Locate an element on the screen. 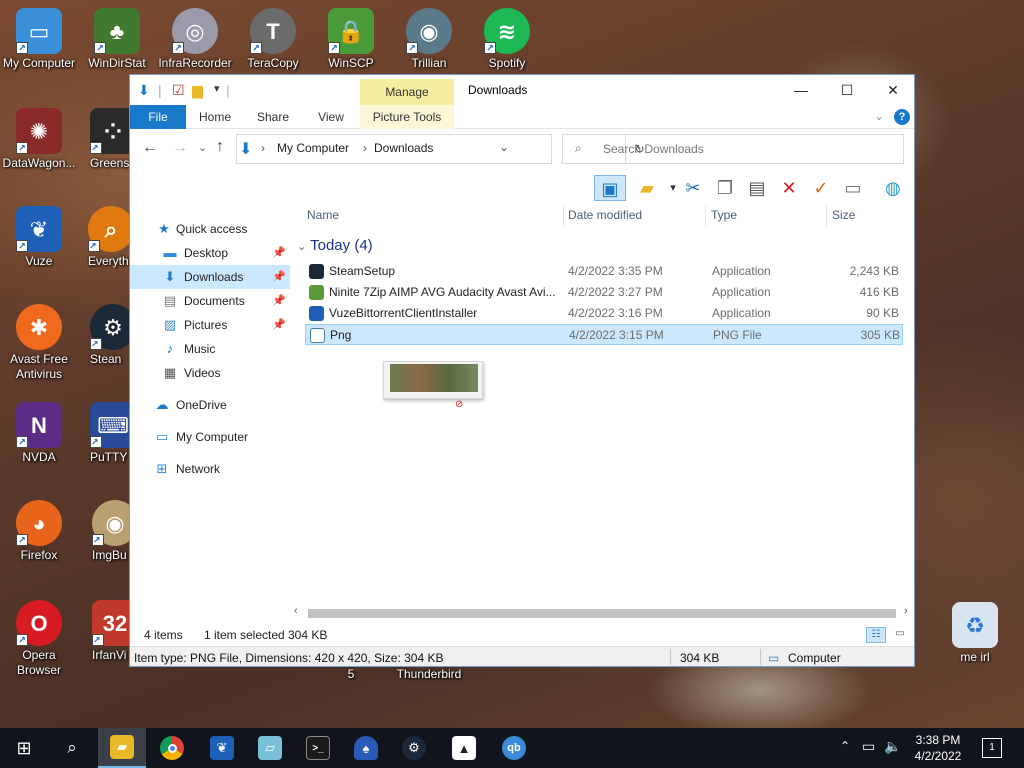 The width and height of the screenshot is (1024, 768). copy-icon: ❐ is located at coordinates (725, 188).